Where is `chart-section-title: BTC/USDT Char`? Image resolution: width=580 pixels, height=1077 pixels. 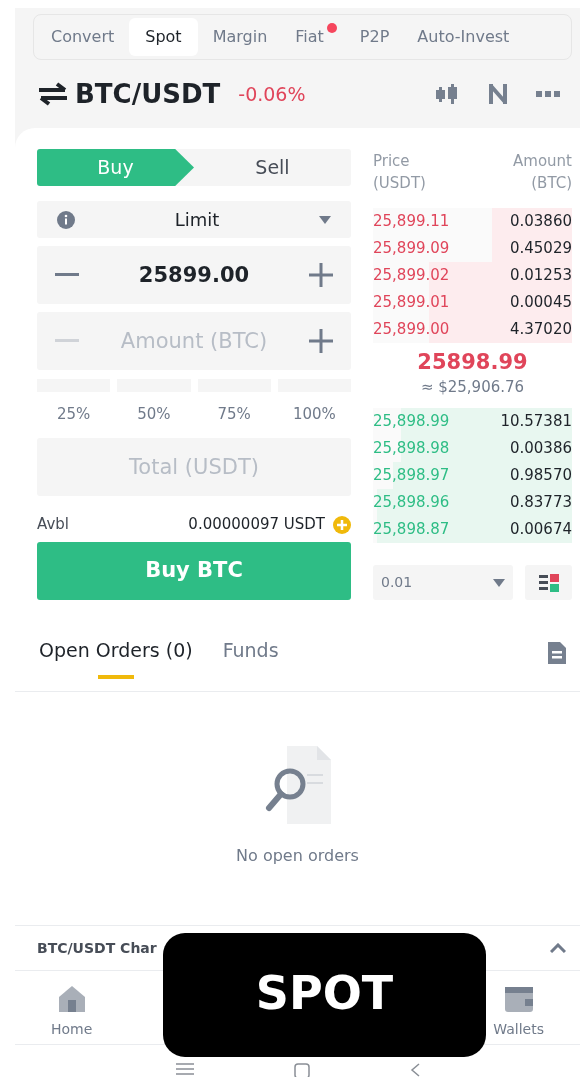
chart-section-title: BTC/USDT Char is located at coordinates (97, 948).